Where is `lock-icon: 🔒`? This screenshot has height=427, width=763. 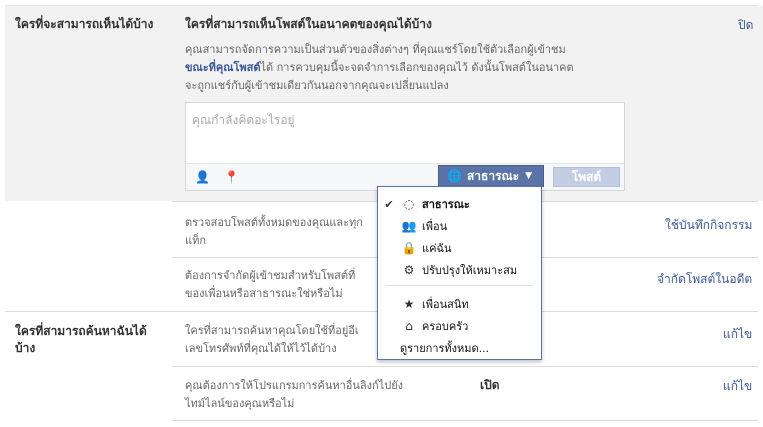 lock-icon: 🔒 is located at coordinates (409, 248).